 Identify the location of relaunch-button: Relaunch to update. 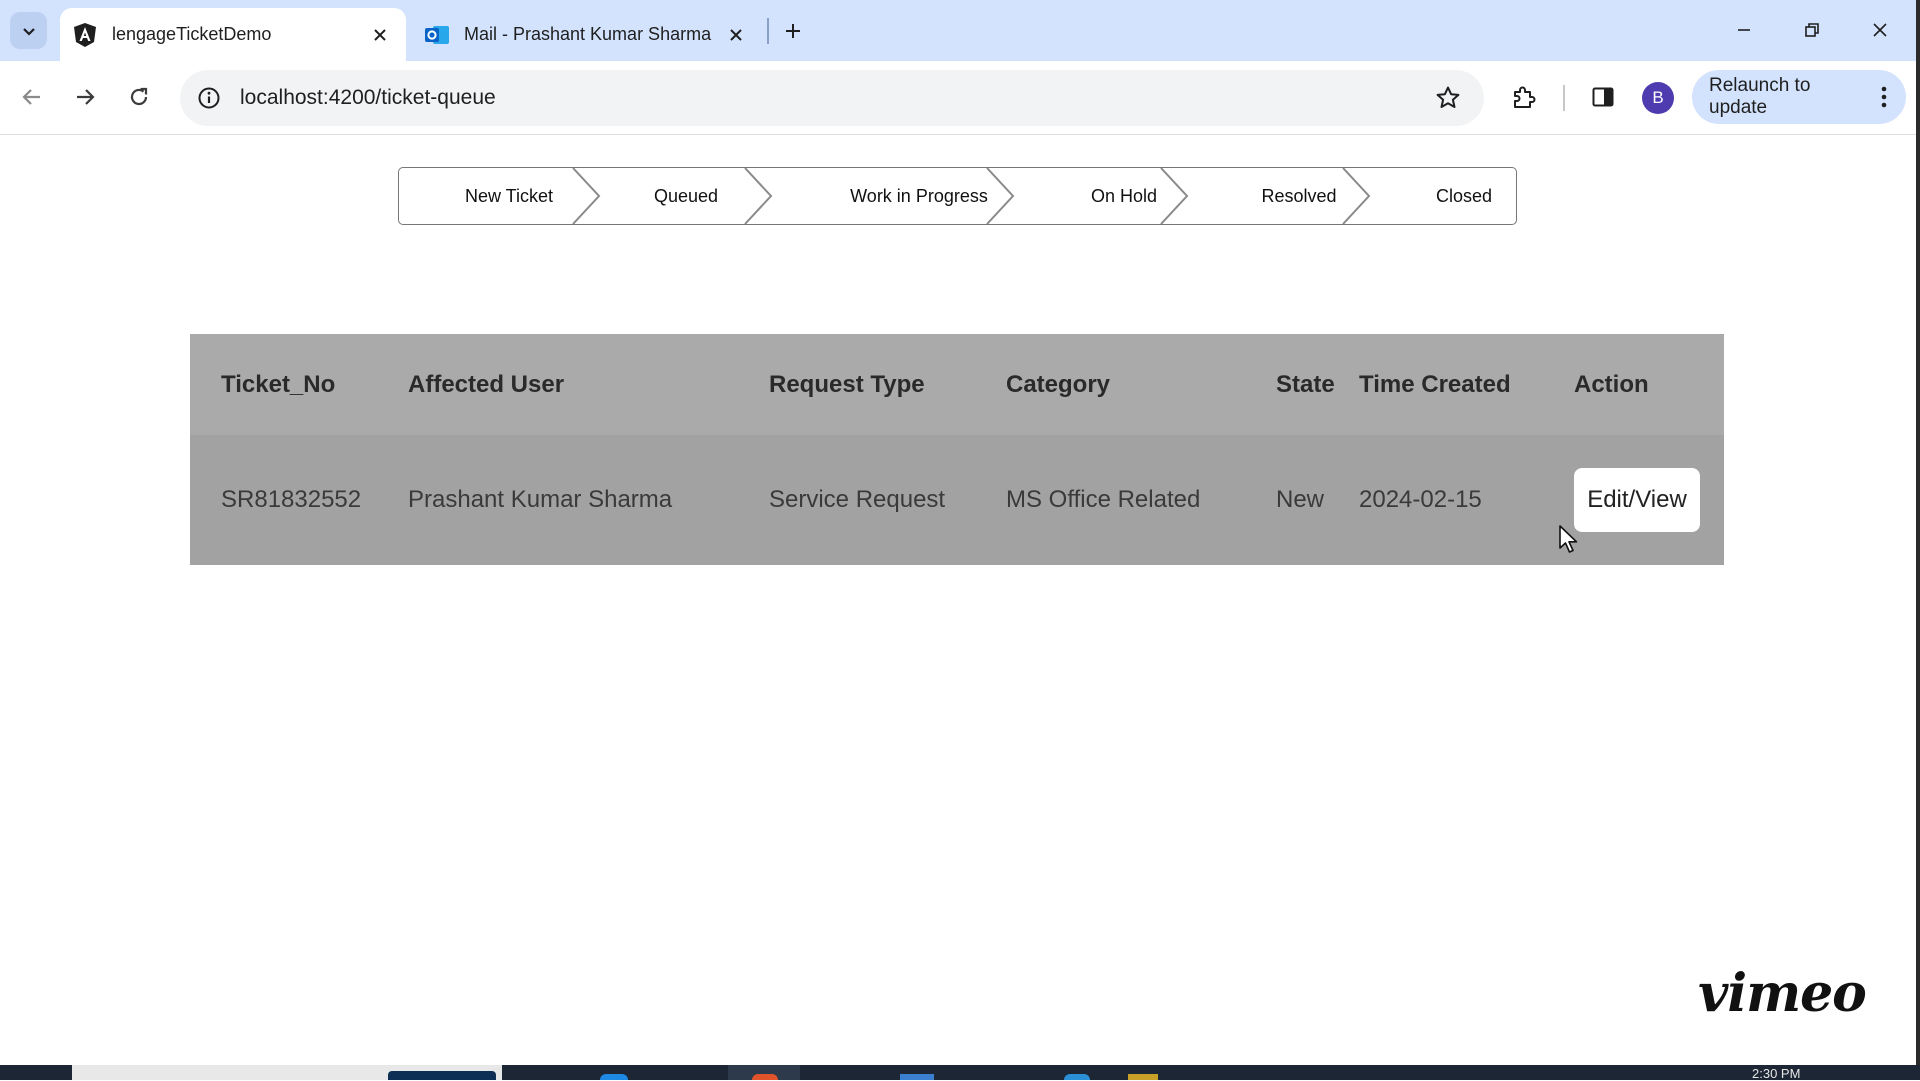
(1799, 97).